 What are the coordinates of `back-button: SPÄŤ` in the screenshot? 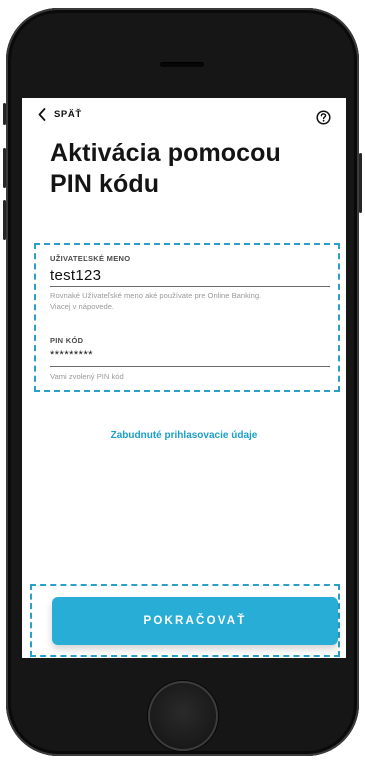 It's located at (60, 114).